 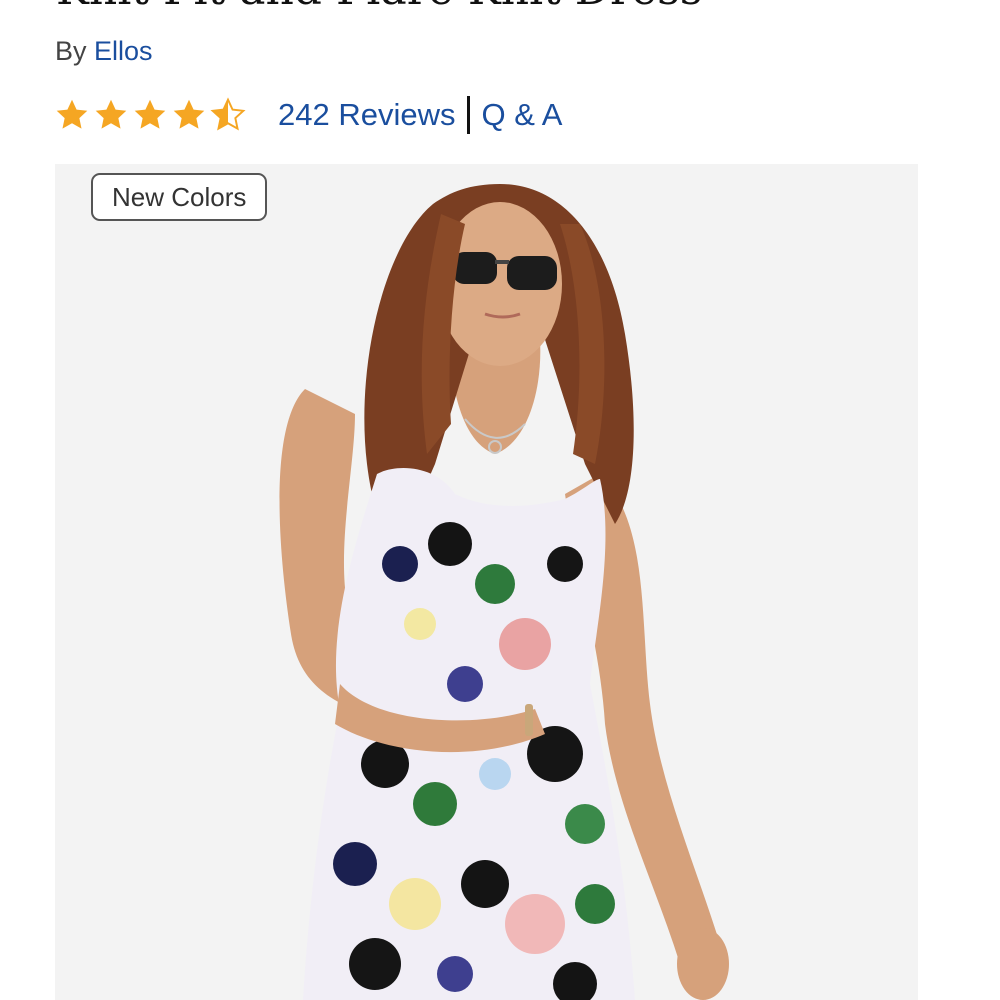 I want to click on product-title: Knit Fit and Flare Knit Dress, so click(x=506, y=7).